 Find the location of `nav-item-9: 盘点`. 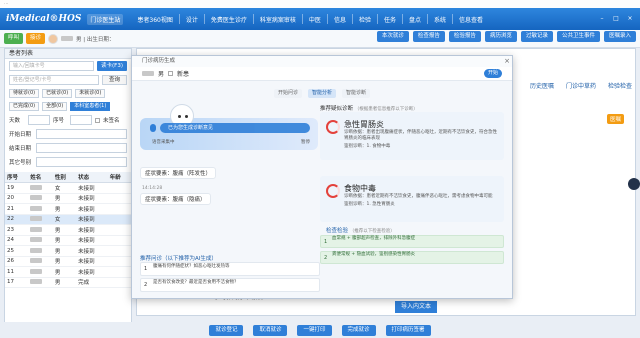

nav-item-9: 盘点 is located at coordinates (415, 19).